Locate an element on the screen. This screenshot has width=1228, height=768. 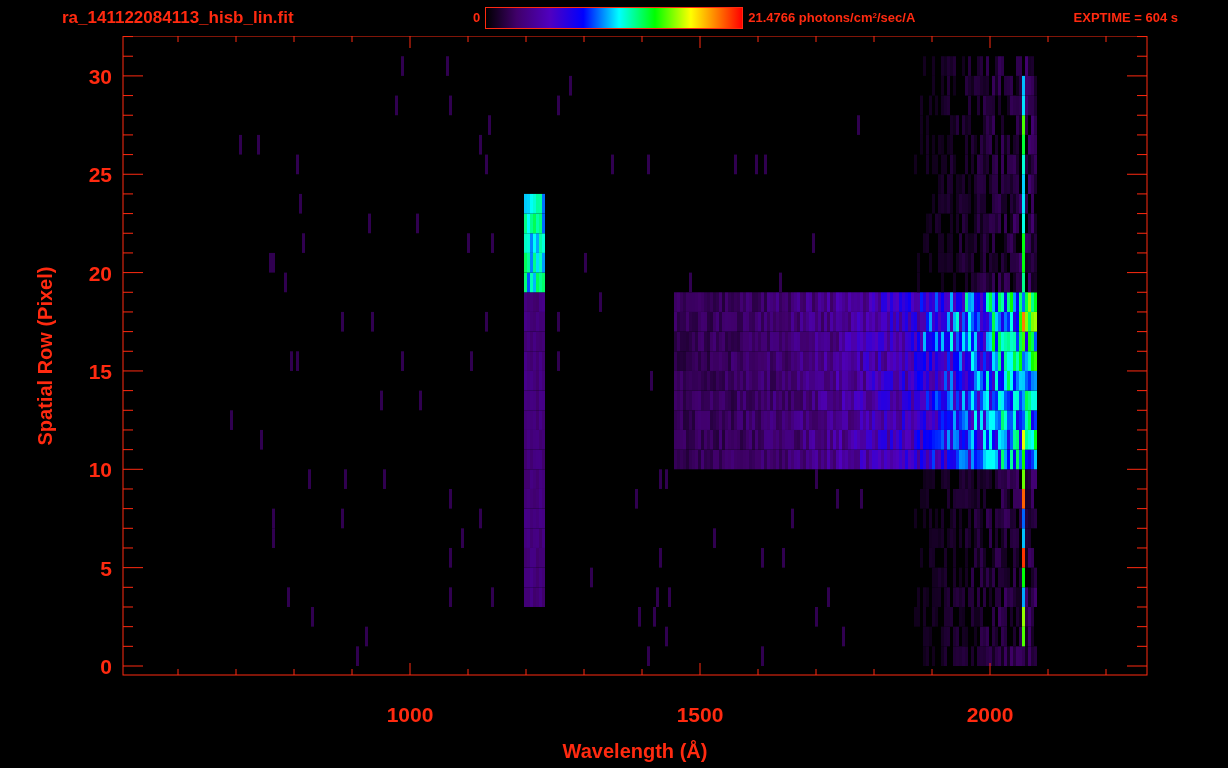
x-tick-label: 2000 is located at coordinates (990, 714).